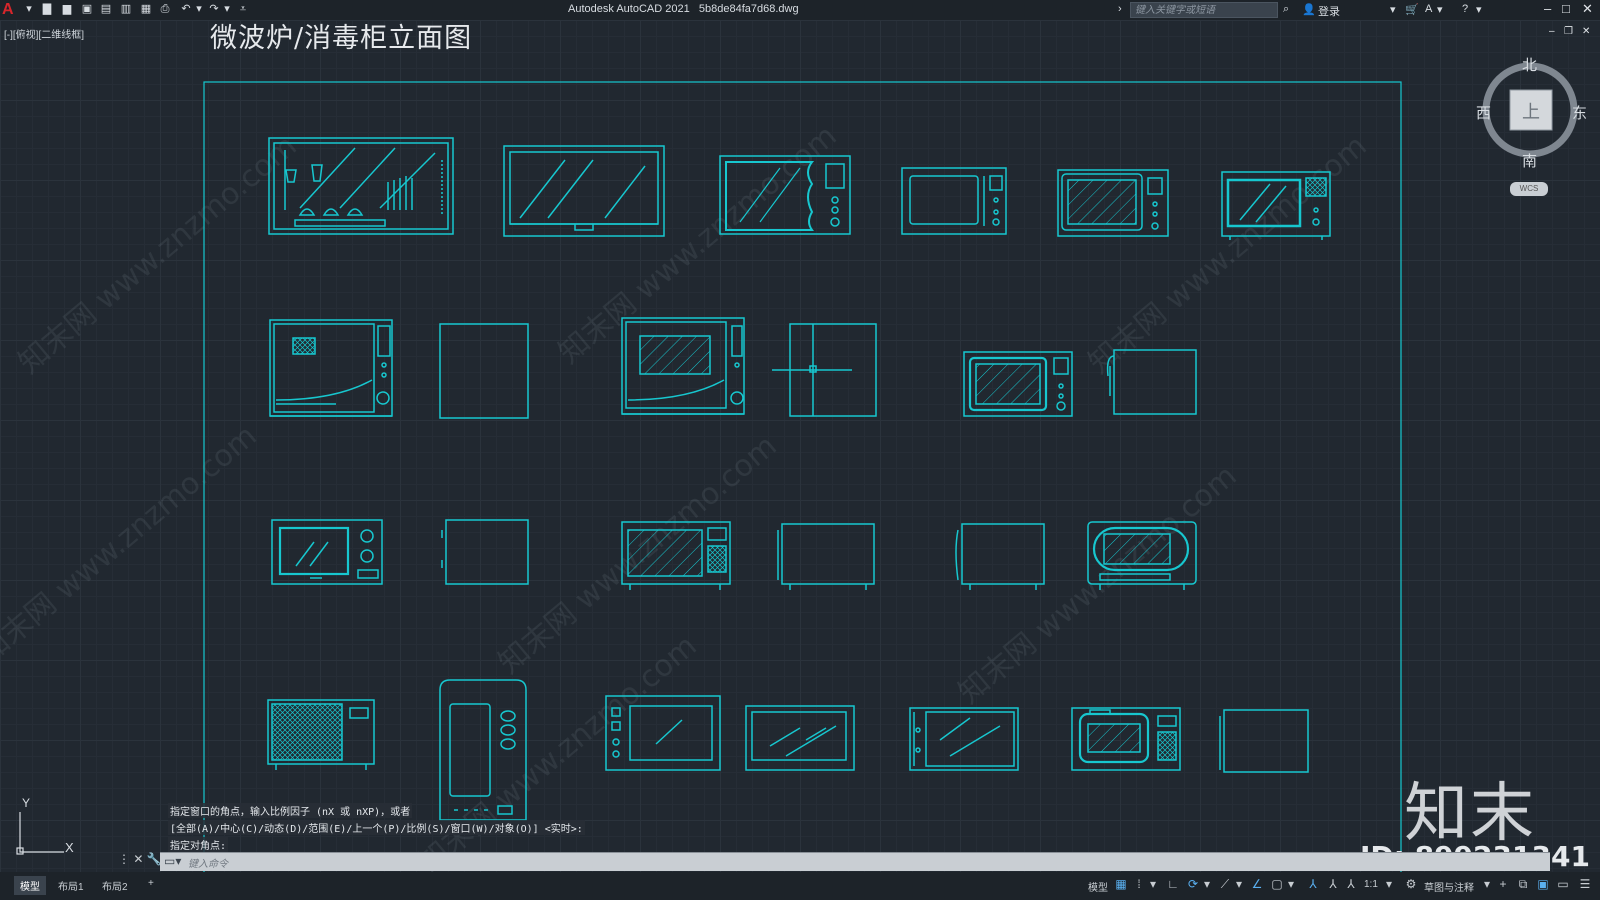 This screenshot has width=1600, height=900. Describe the element at coordinates (1389, 884) in the screenshot. I see `scale-dropdown-icon: ▾` at that location.